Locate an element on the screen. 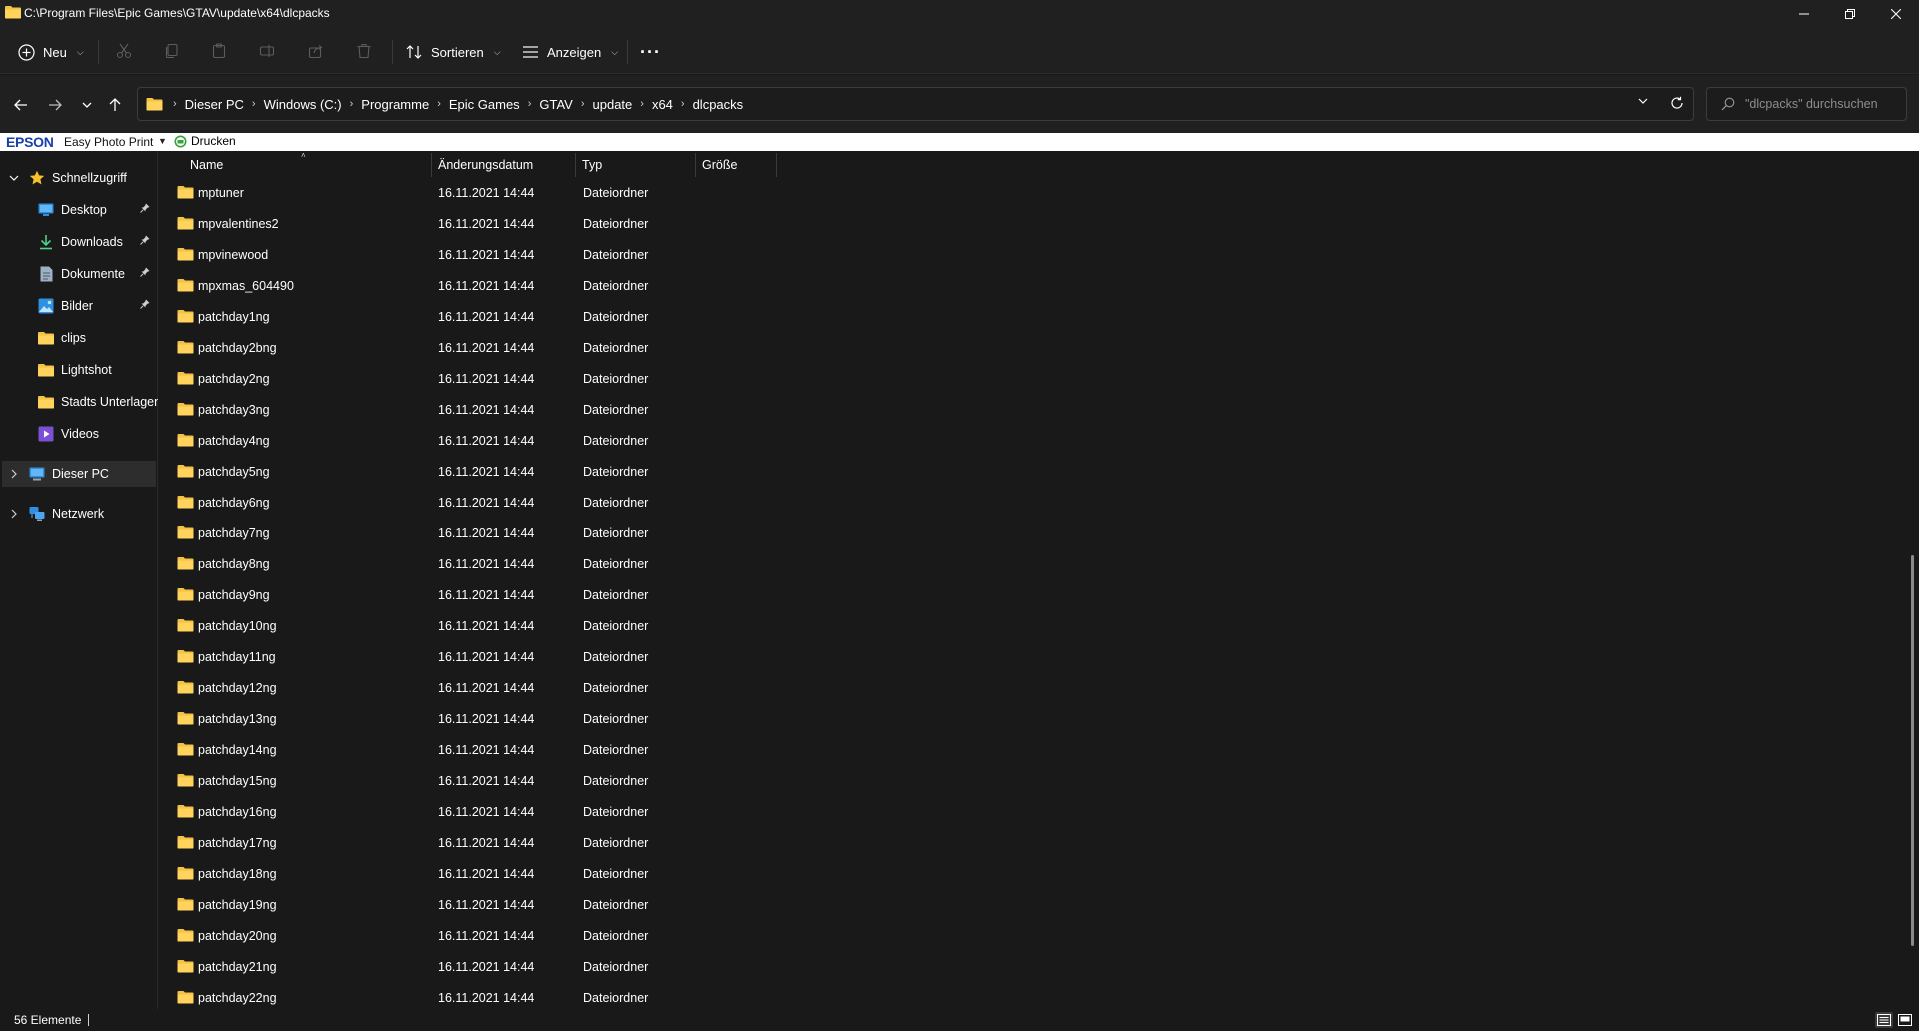  file-row: mpxmas_604490 16.11.2021 14:44 Dateiordner is located at coordinates (469, 286).